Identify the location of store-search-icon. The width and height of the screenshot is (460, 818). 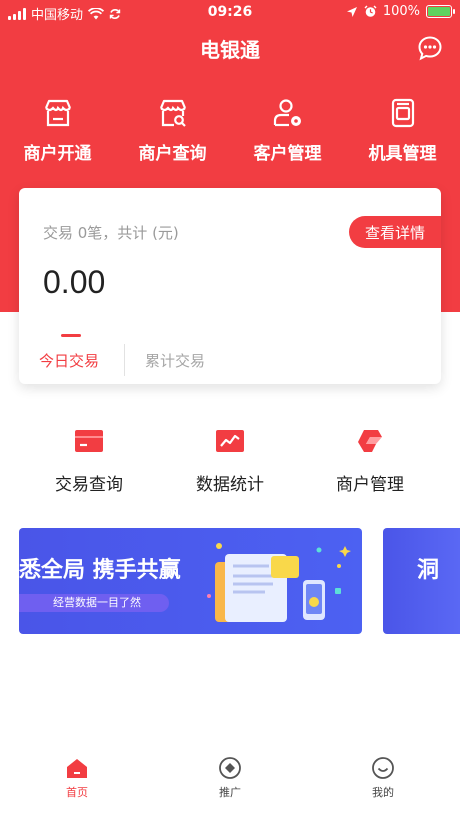
(172, 113).